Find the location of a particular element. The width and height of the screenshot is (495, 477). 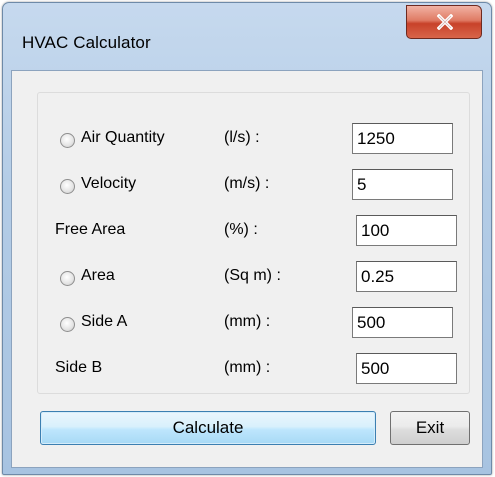

side-a-radio is located at coordinates (67, 324).